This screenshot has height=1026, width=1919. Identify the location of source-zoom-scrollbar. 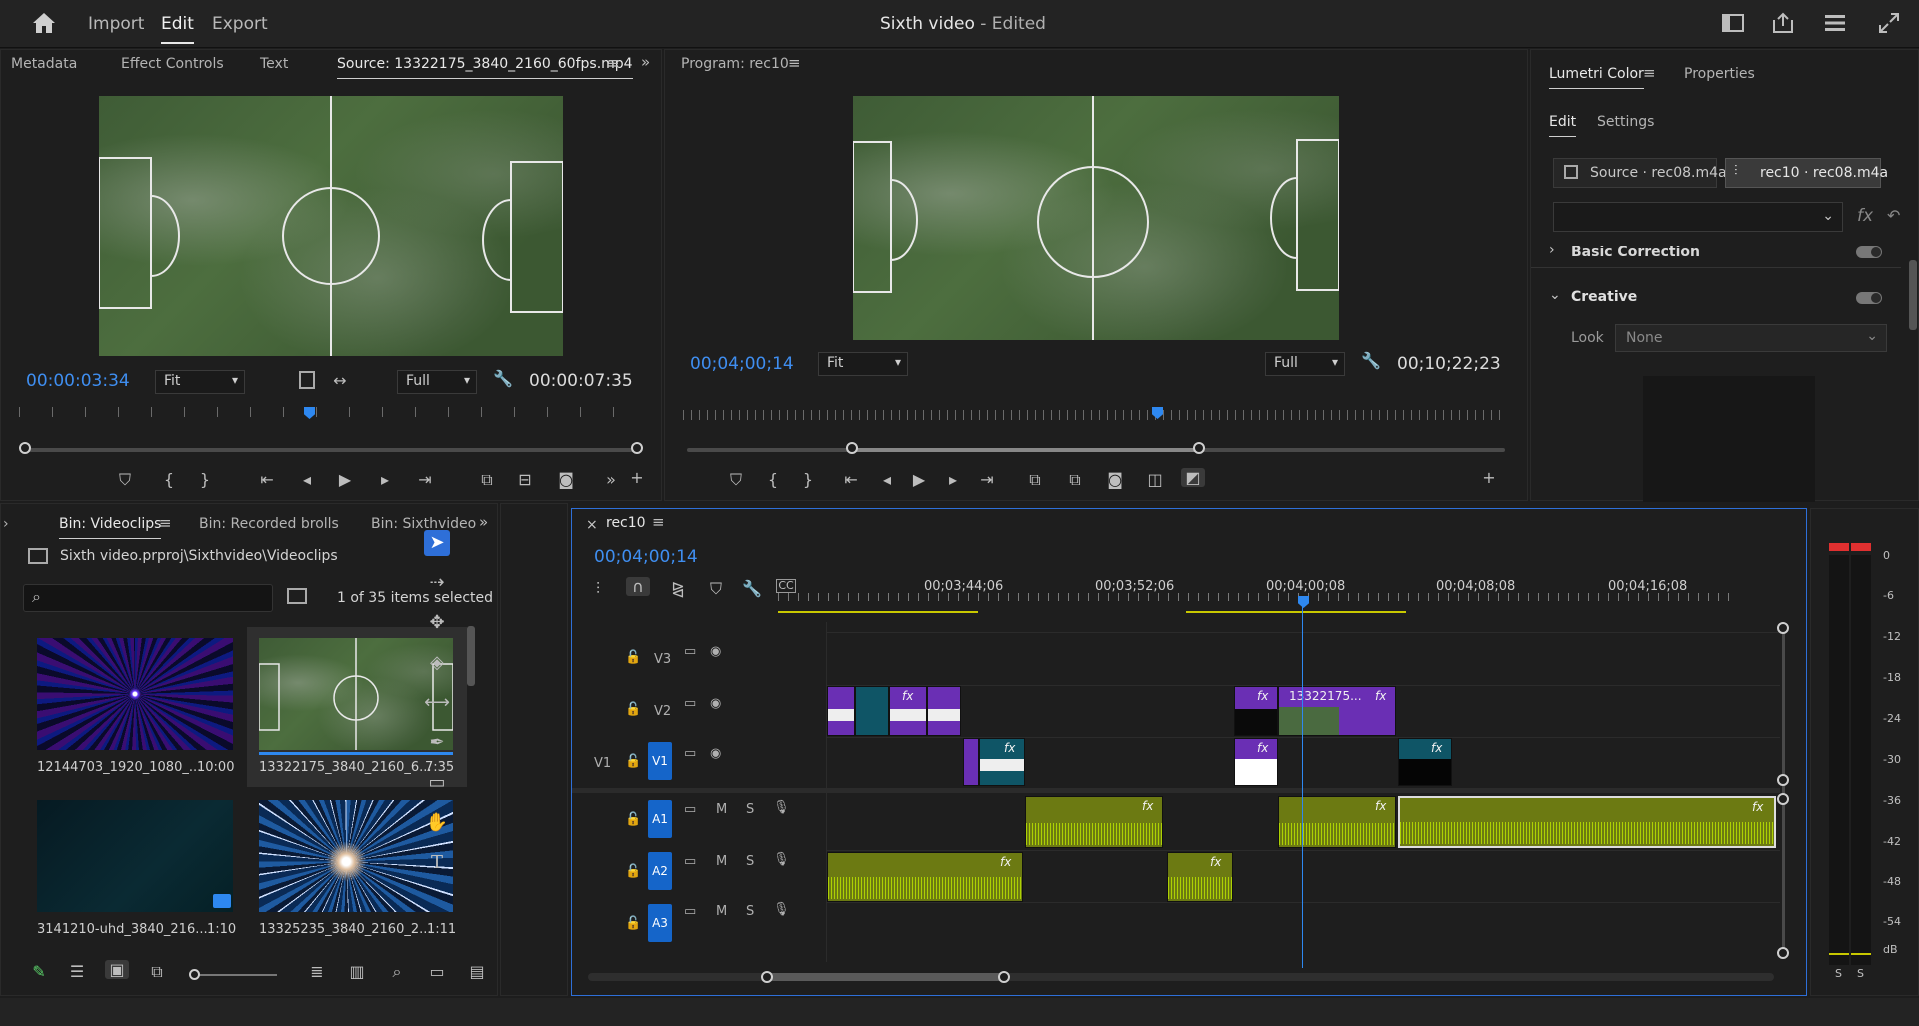
(331, 450).